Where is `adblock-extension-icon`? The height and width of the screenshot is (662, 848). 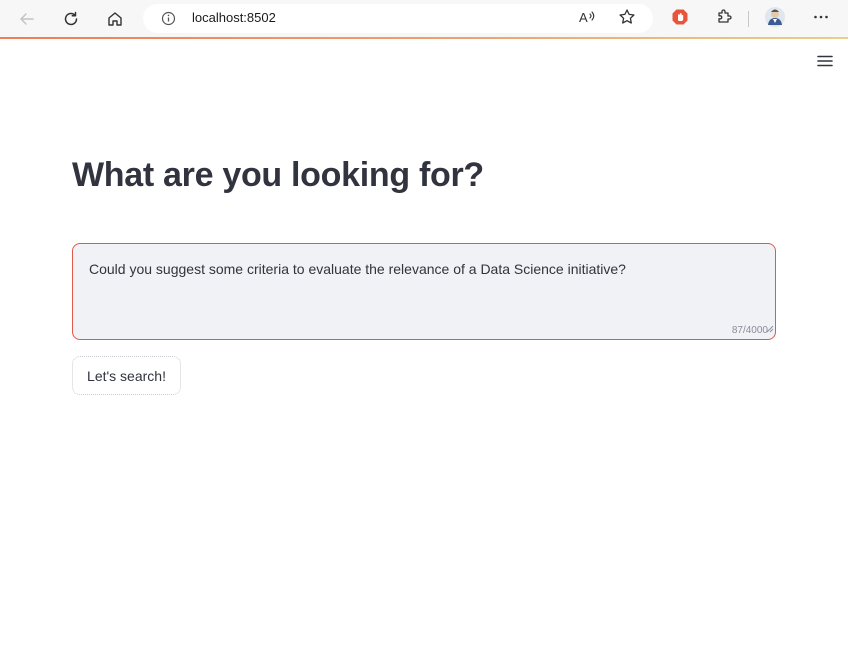
adblock-extension-icon is located at coordinates (680, 19).